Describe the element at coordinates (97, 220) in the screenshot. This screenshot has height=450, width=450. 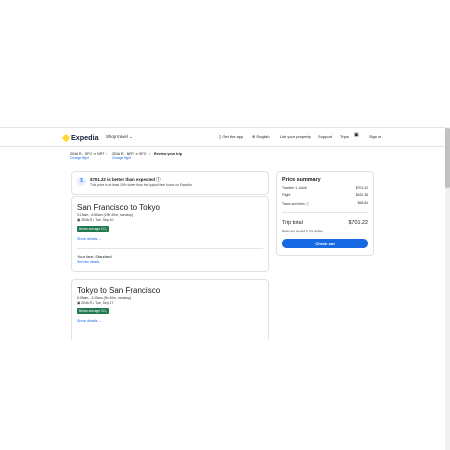
I see `flight-carrier-text: ZINA R • Tue, Sep 10` at that location.